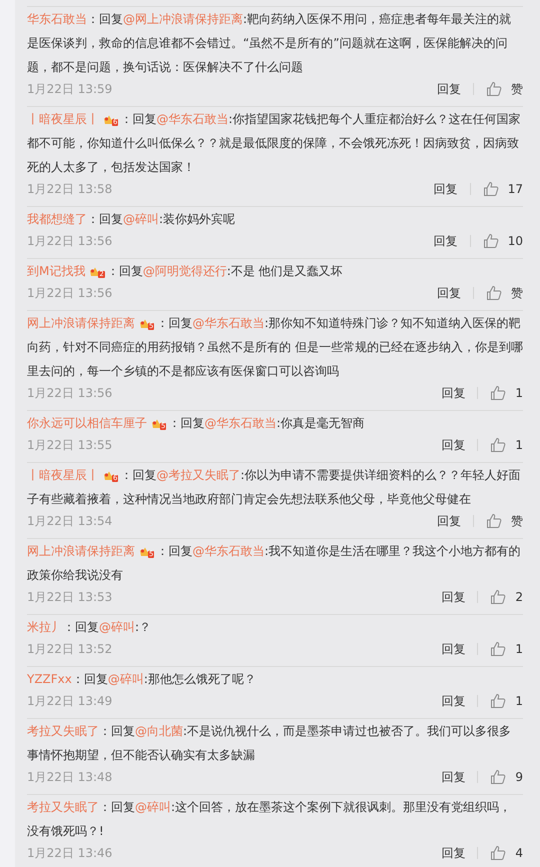  What do you see at coordinates (269, 743) in the screenshot?
I see `comment-text: 考拉又失眠了：回复@向北菌:不是说仇视什么，而是墨茶申请过也被否了。我们可以多很多事情怀抱期望，但不能否认确实有太多缺漏` at bounding box center [269, 743].